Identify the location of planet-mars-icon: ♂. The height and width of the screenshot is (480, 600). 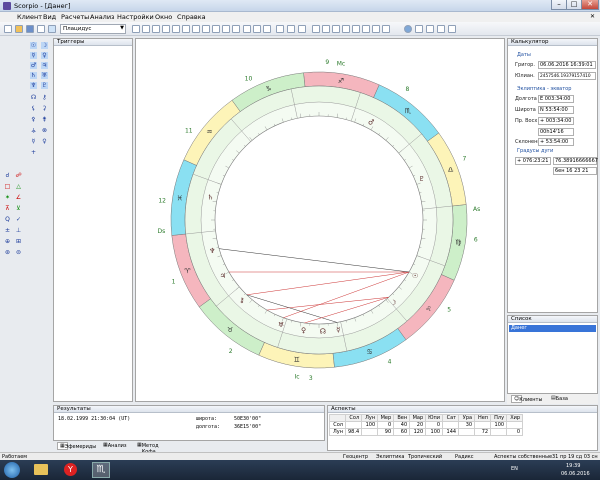
(33, 65).